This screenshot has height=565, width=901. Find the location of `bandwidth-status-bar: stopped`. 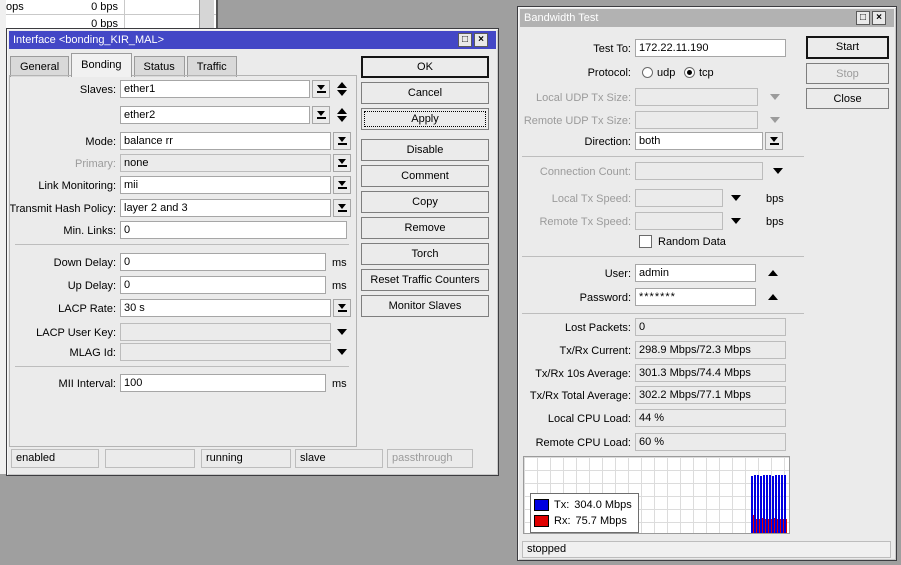

bandwidth-status-bar: stopped is located at coordinates (706, 549).